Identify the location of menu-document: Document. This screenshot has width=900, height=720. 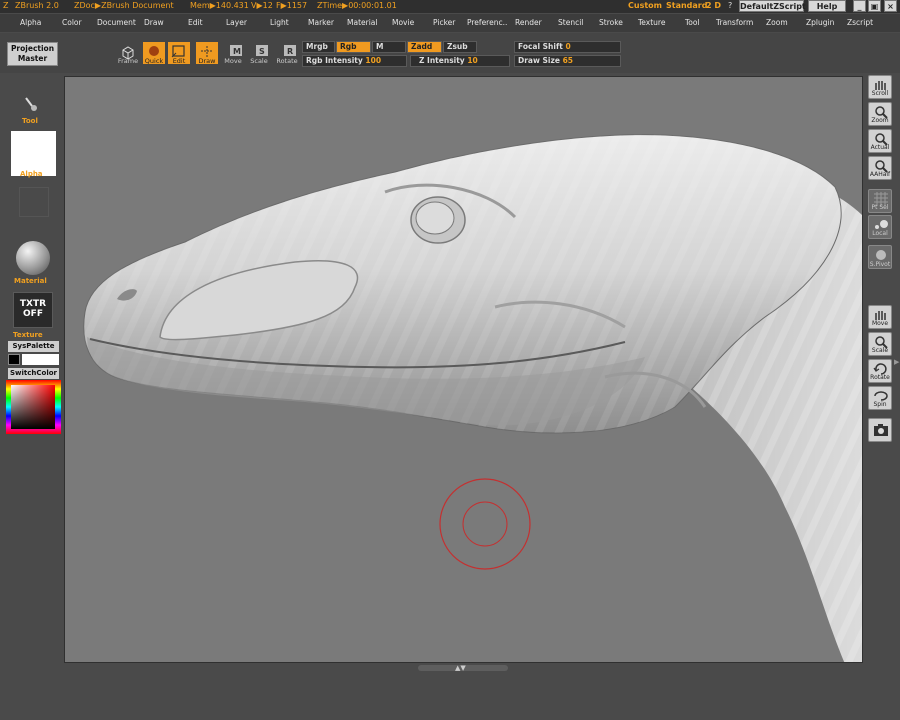
(116, 22).